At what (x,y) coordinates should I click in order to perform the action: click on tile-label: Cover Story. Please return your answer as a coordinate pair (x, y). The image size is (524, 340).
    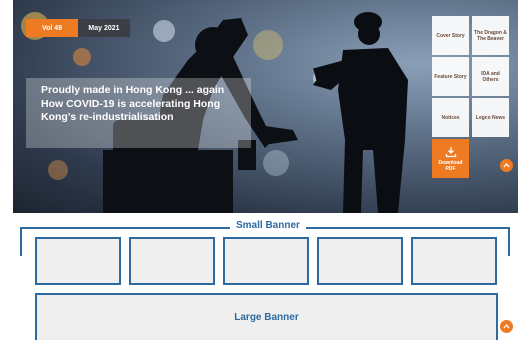
    Looking at the image, I should click on (450, 35).